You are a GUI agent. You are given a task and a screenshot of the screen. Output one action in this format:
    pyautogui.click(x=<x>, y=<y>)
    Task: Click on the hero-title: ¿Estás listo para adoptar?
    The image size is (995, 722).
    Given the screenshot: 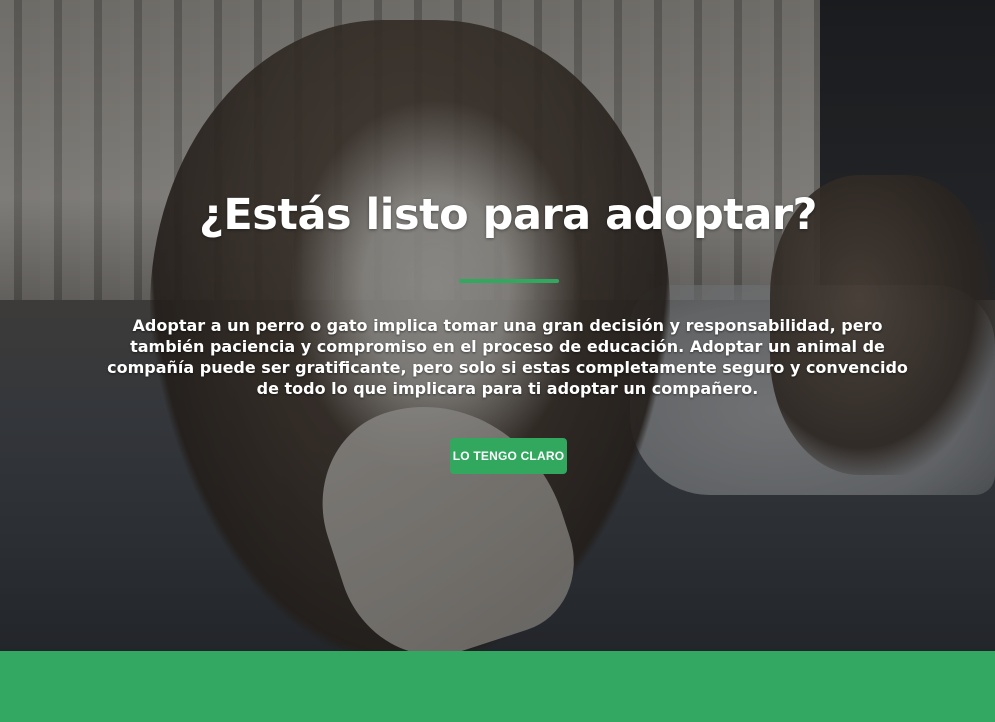 What is the action you would take?
    pyautogui.click(x=508, y=215)
    